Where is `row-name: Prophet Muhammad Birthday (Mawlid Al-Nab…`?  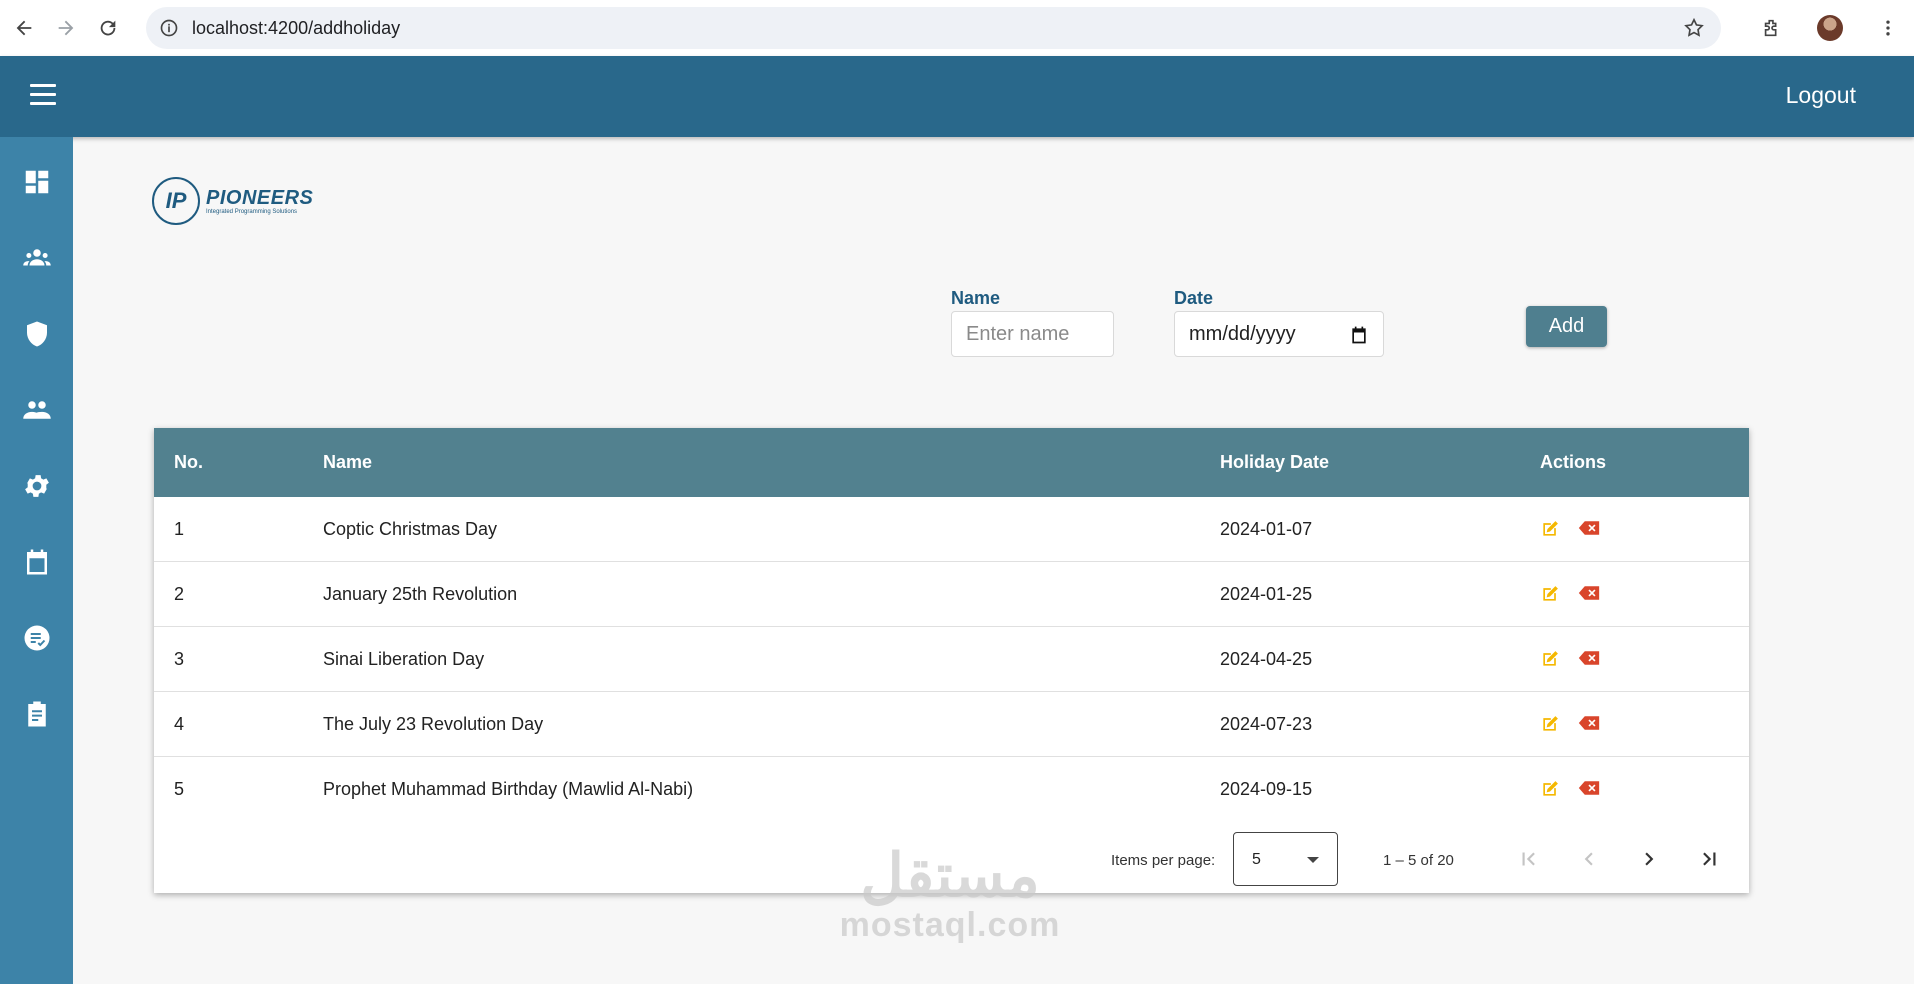 row-name: Prophet Muhammad Birthday (Mawlid Al-Nab… is located at coordinates (508, 789).